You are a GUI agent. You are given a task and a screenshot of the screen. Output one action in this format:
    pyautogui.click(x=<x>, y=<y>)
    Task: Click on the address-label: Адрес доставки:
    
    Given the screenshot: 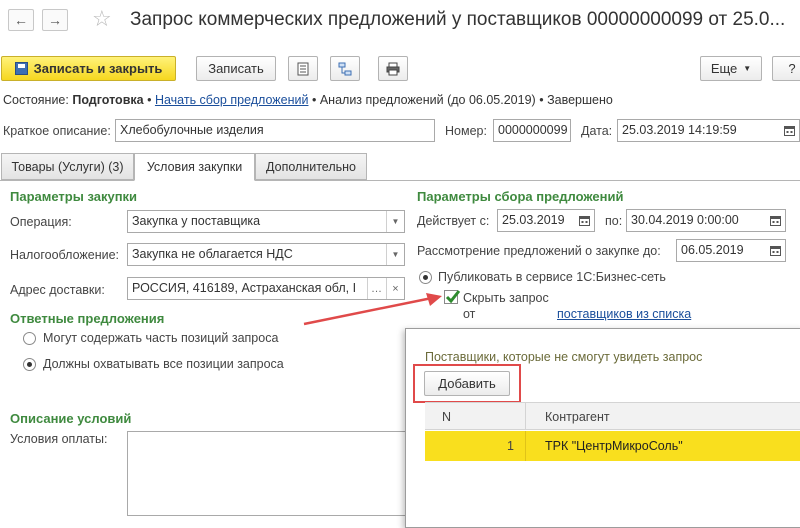 What is the action you would take?
    pyautogui.click(x=57, y=290)
    